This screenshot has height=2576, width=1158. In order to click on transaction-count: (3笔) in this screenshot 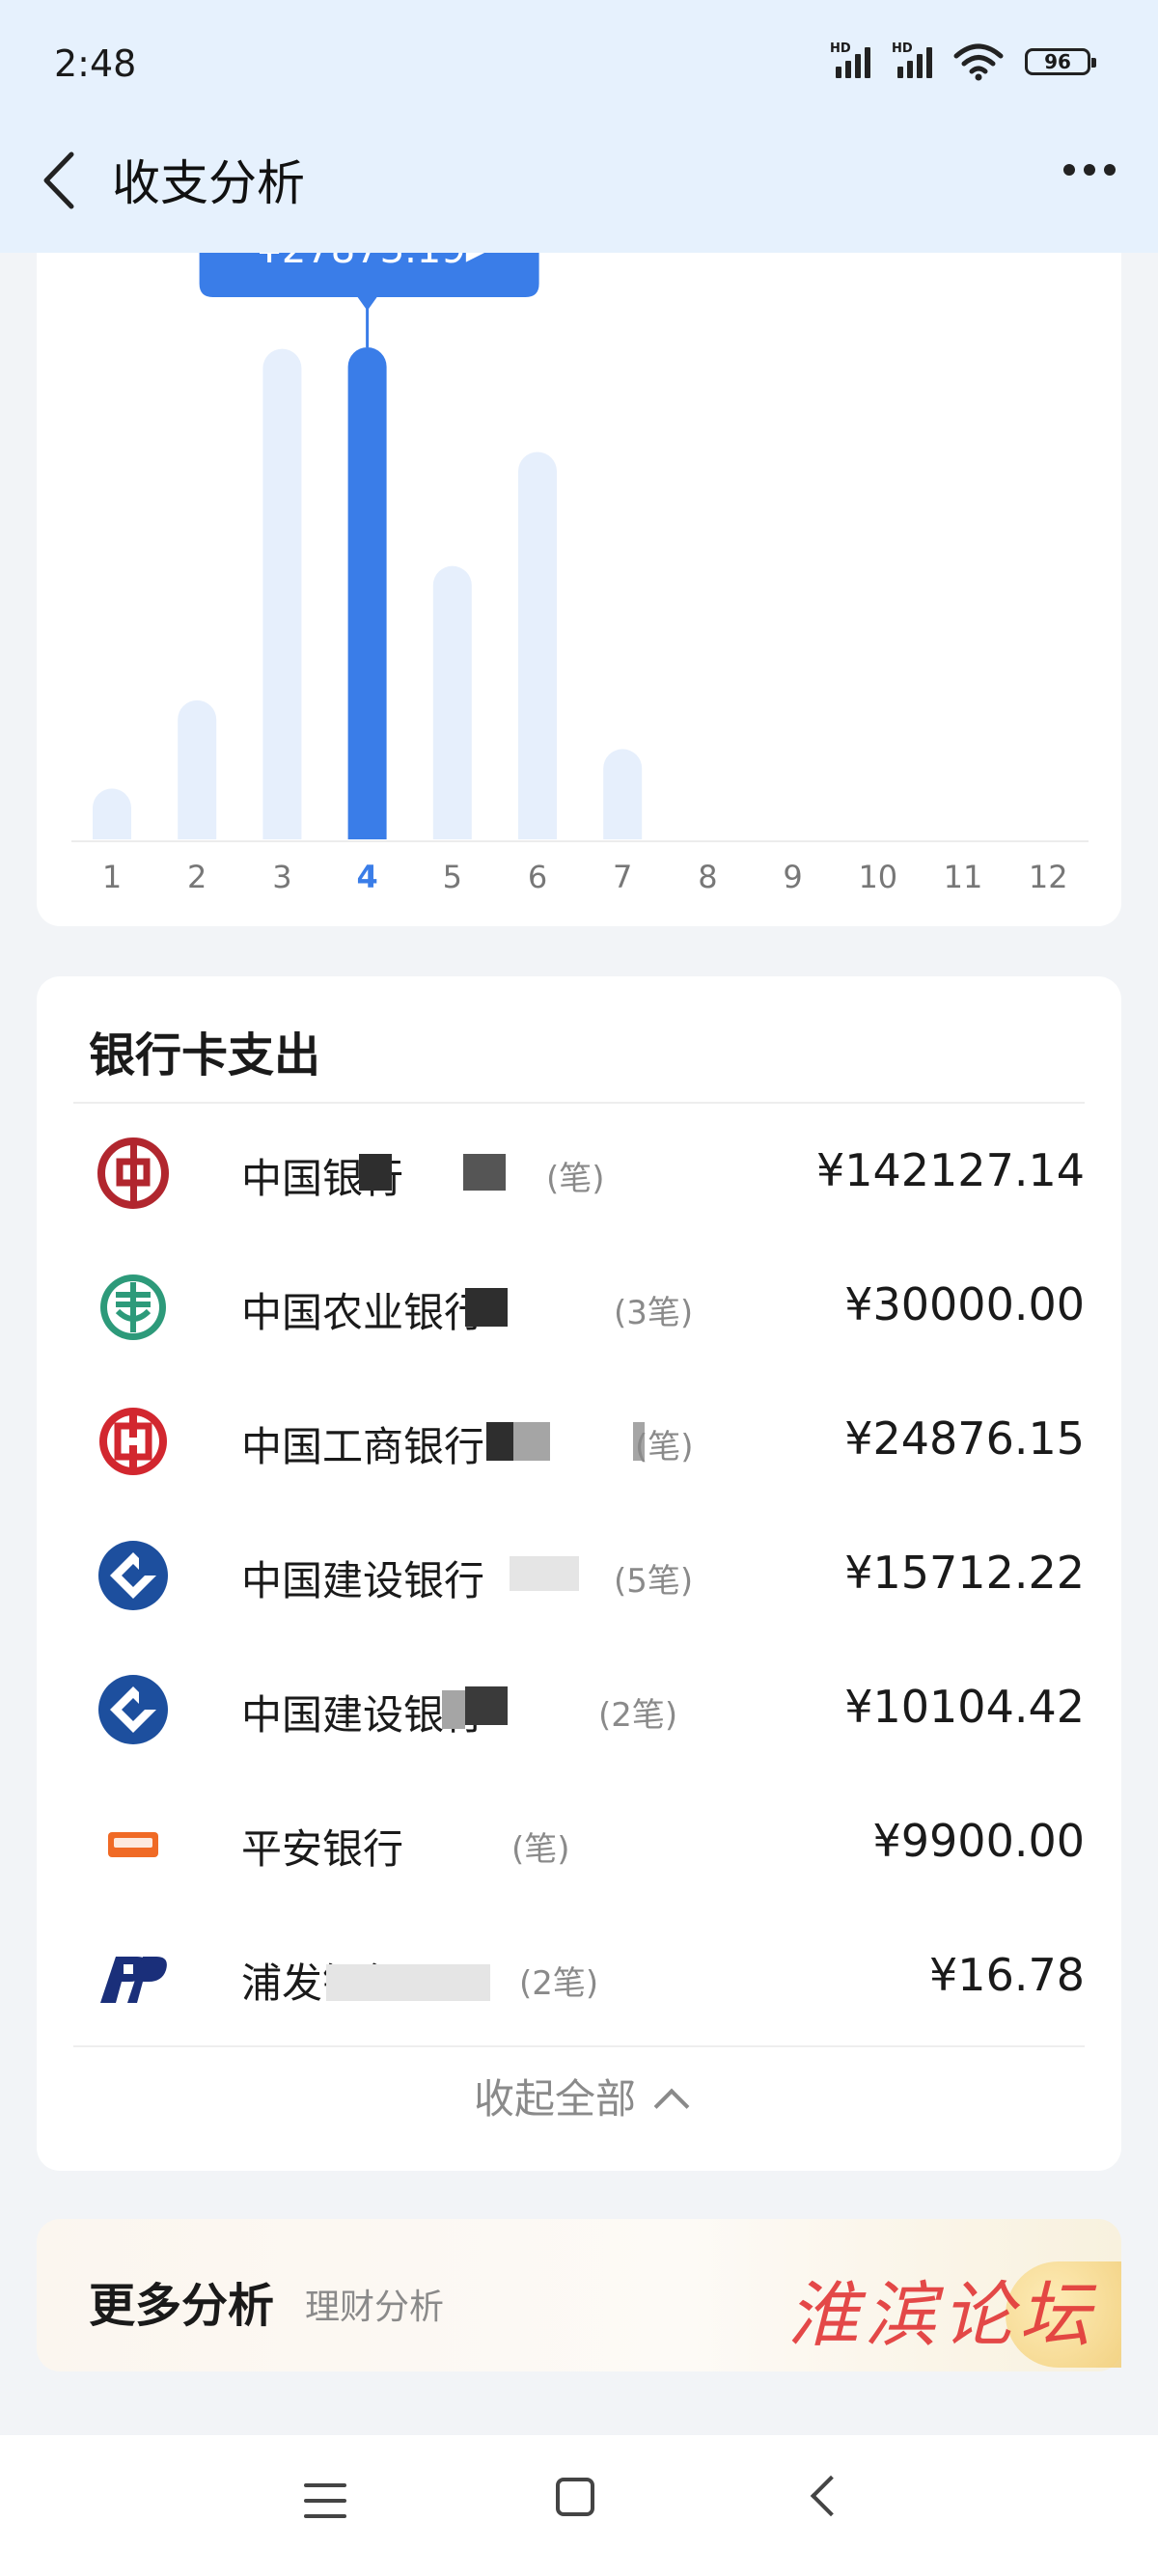, I will do `click(654, 1313)`.